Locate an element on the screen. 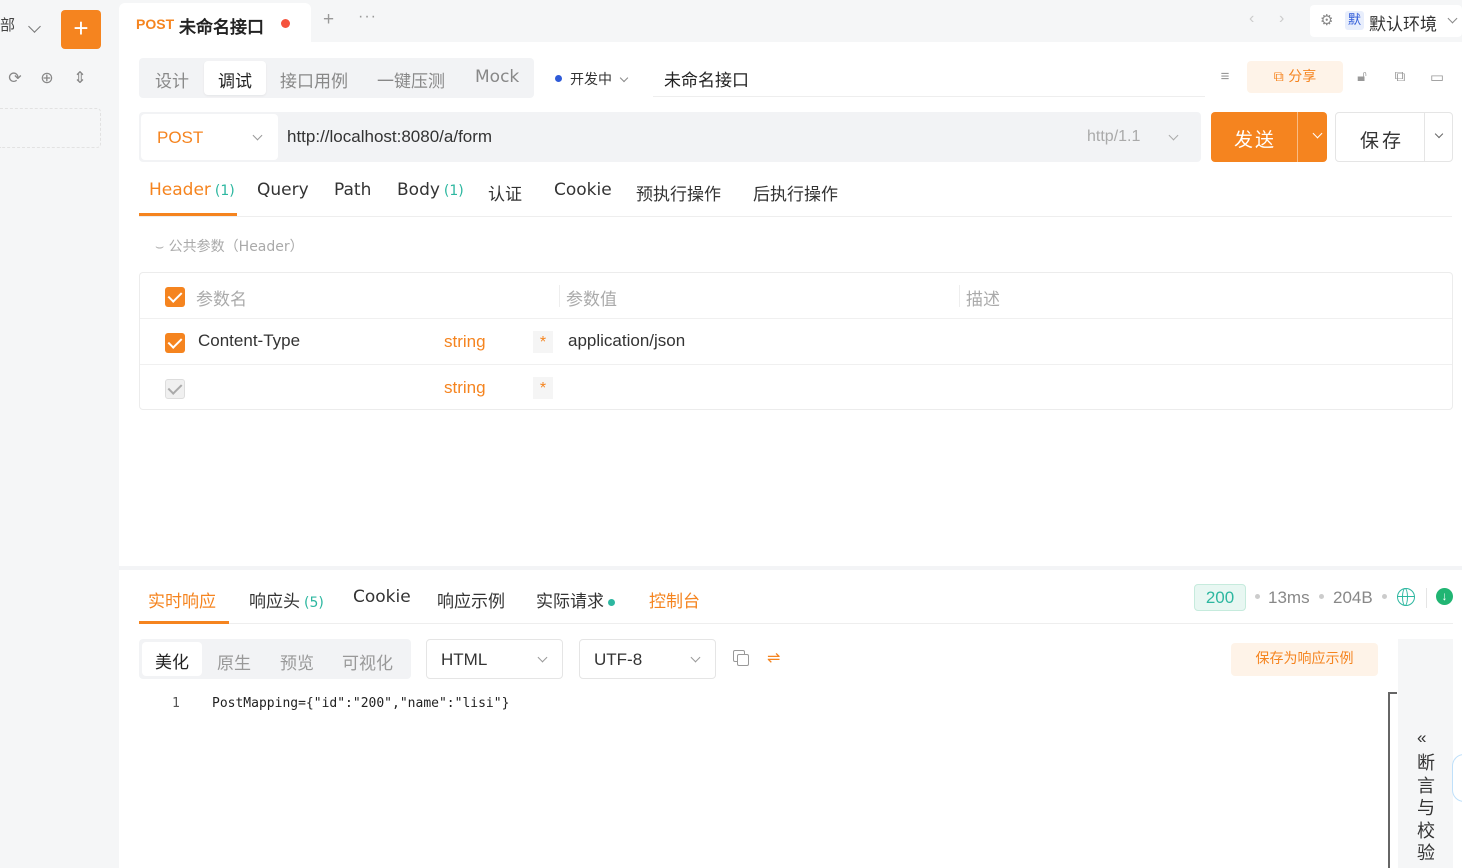  assertions-panel-label: 断言与校验 is located at coordinates (1427, 809).